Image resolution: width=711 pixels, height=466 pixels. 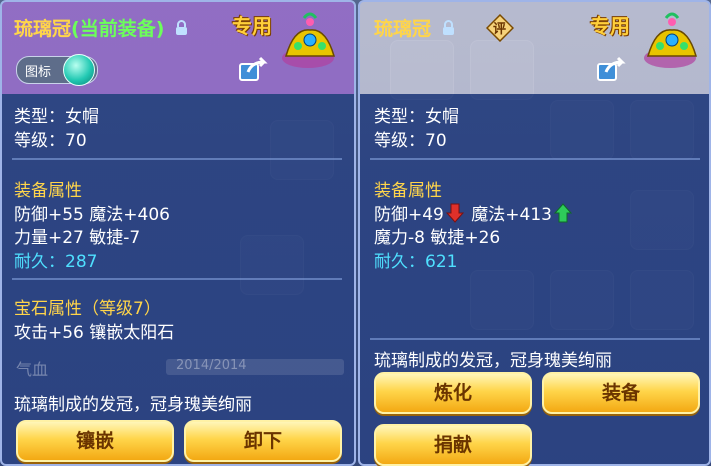 I want to click on background-stat-bar: 气血 2014/2014, so click(x=181, y=367).